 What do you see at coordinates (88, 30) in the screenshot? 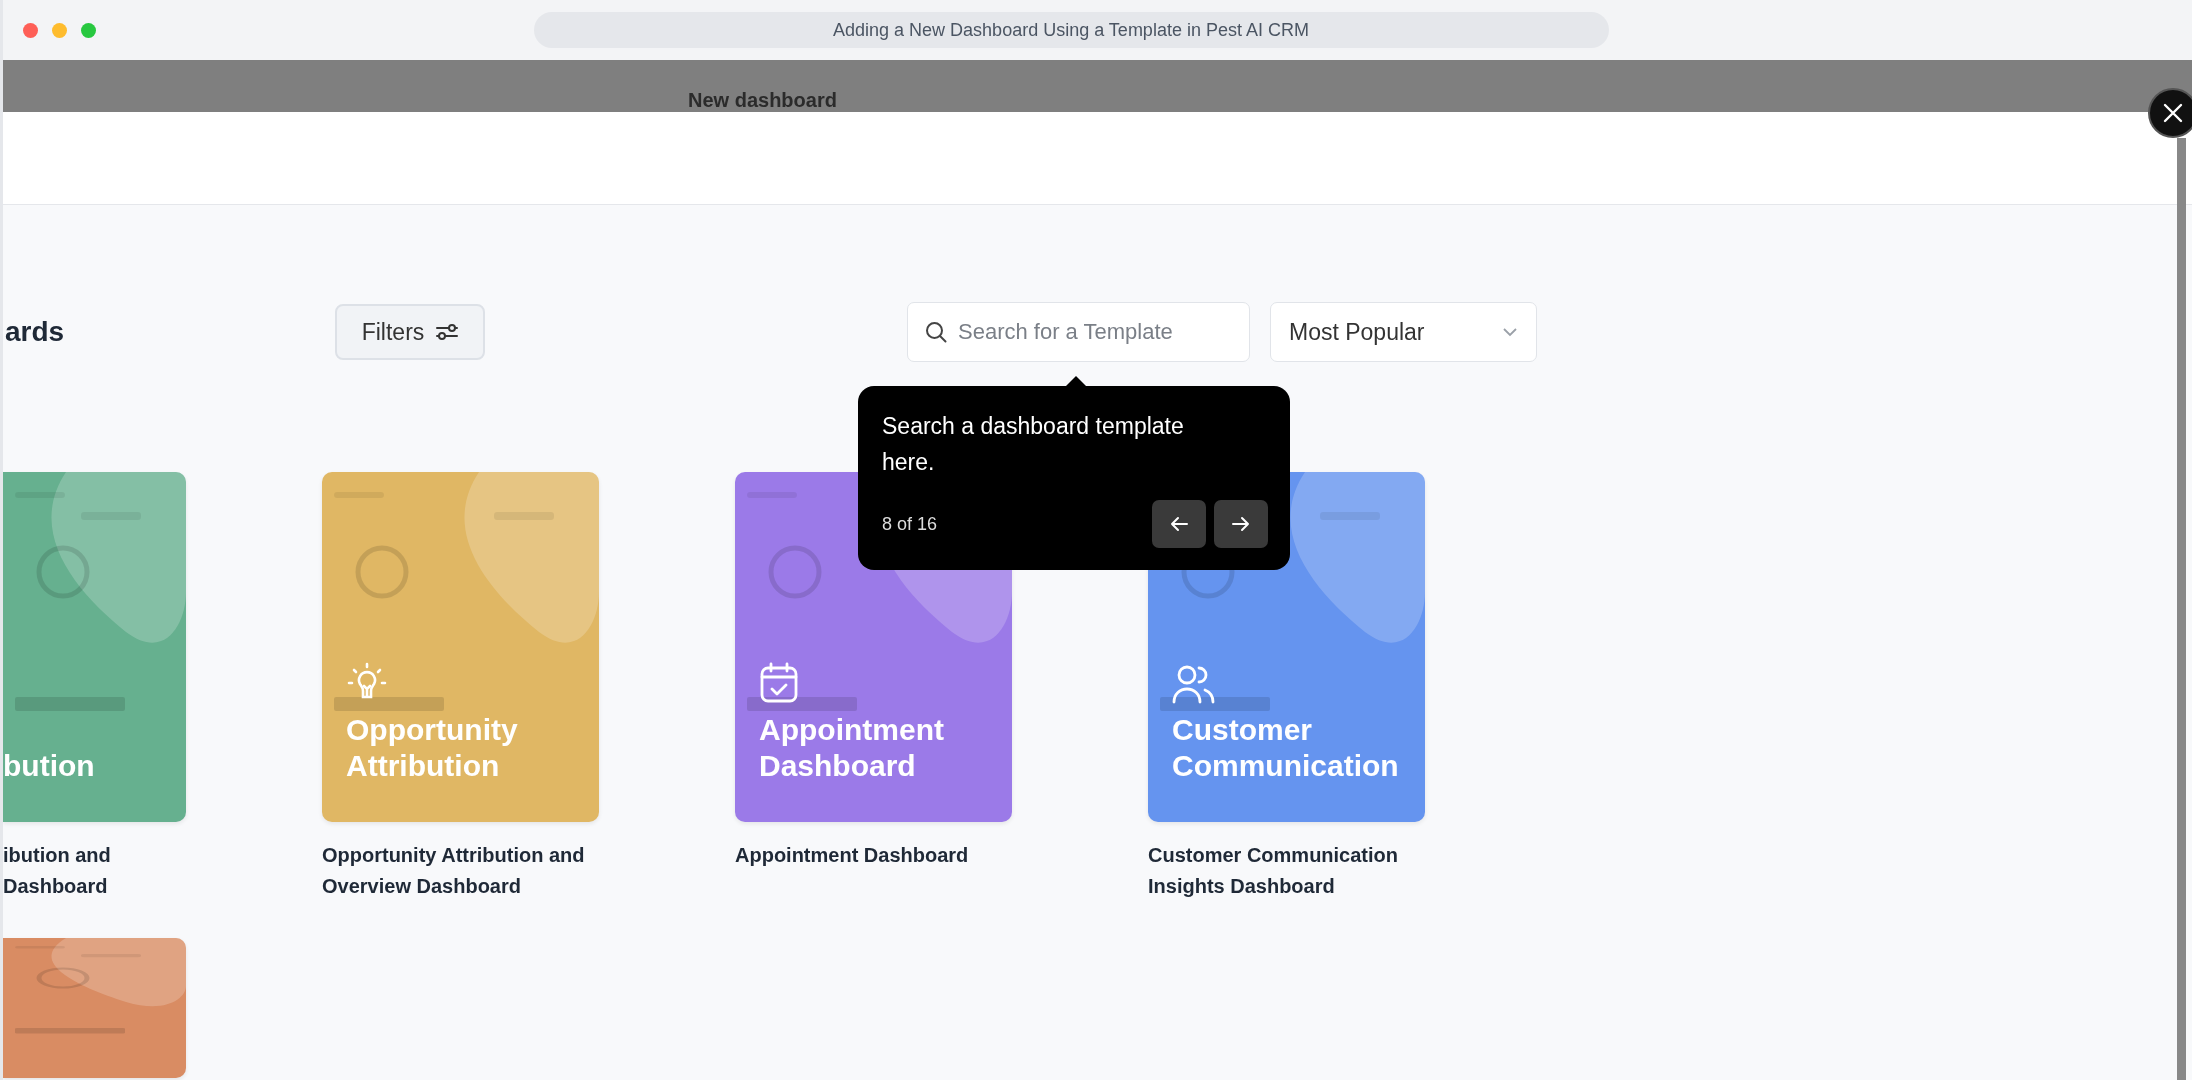
I see `zoom-window-dot` at bounding box center [88, 30].